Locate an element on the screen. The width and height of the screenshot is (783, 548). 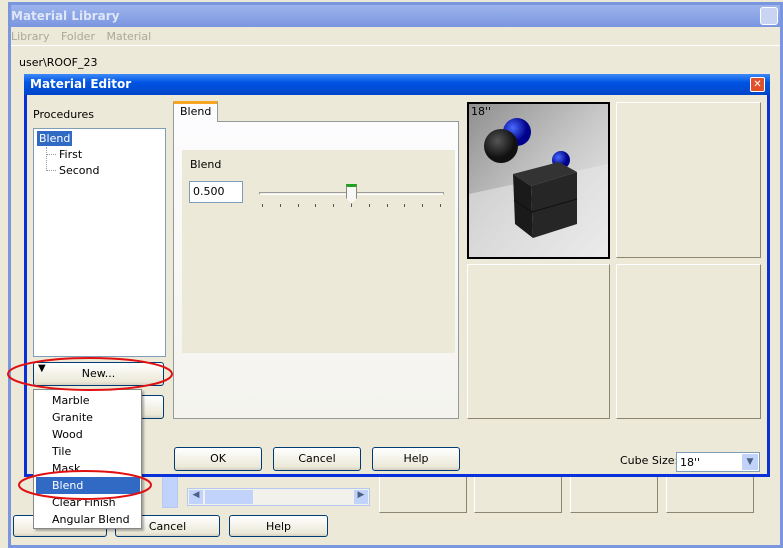
tab-blend: Blend is located at coordinates (195, 111).